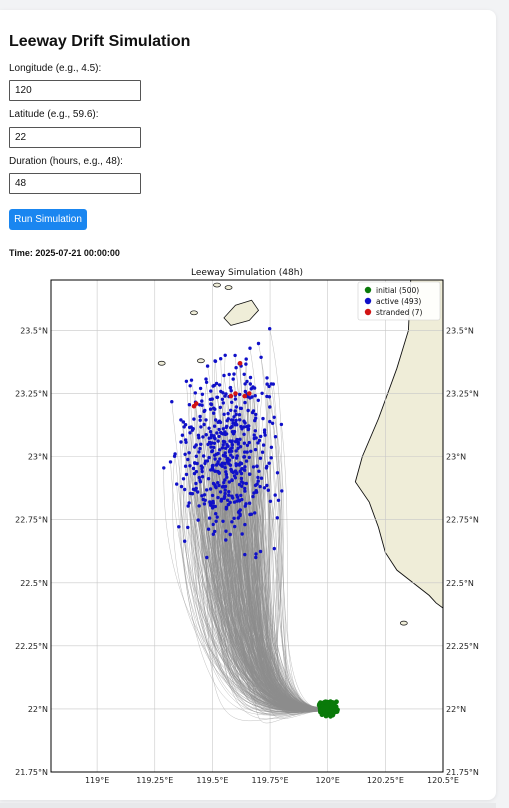  Describe the element at coordinates (75, 137) in the screenshot. I see `latitude-input` at that location.